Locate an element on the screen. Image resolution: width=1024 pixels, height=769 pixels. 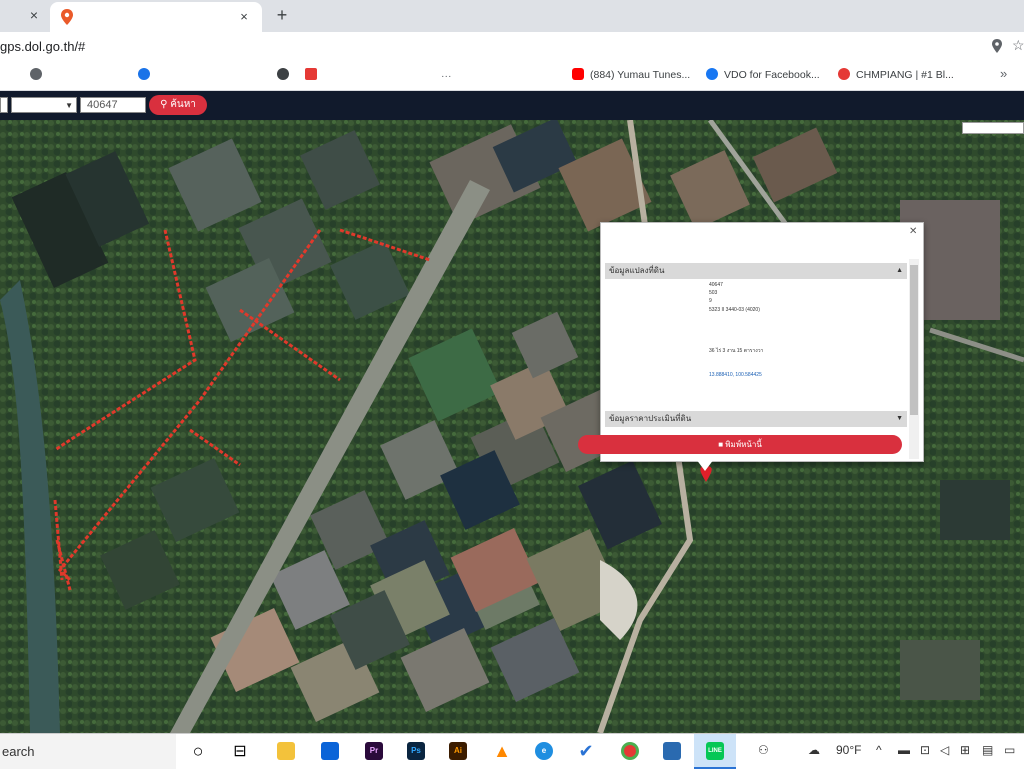
people-icon: ⚇ is located at coordinates (763, 750).